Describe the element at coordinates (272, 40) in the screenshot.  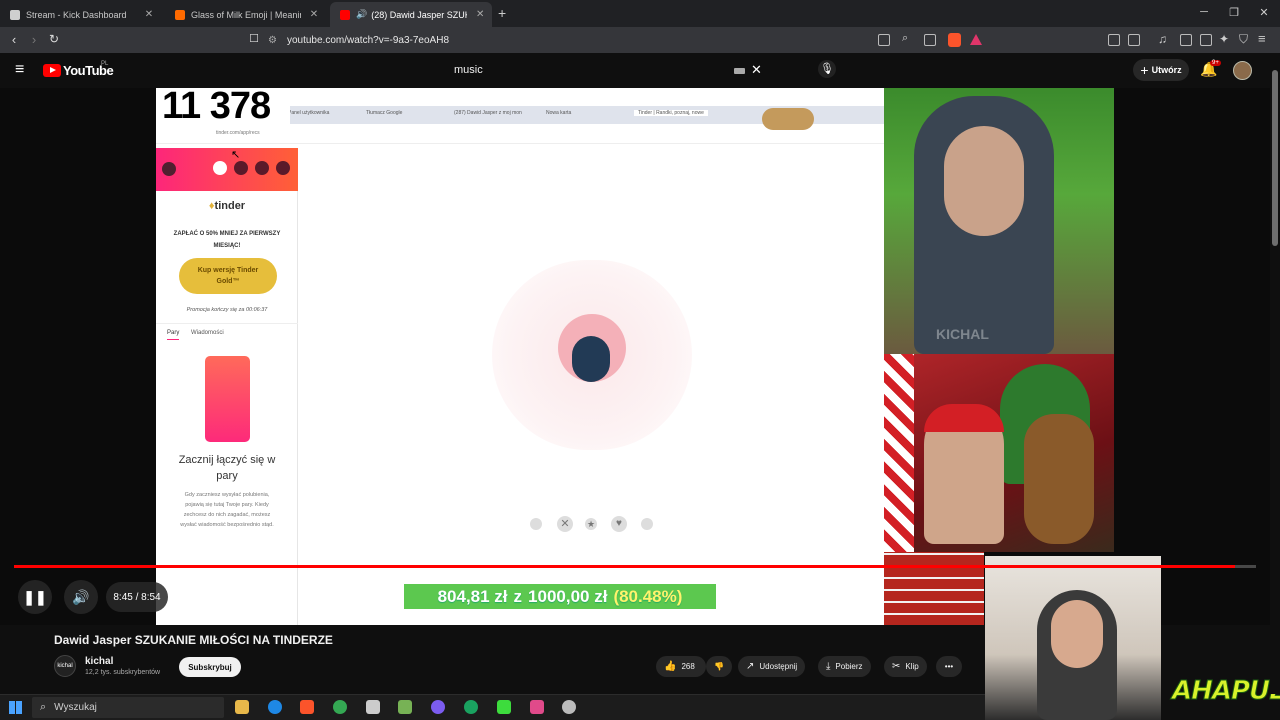
I see `site-info-icon: ⚙` at that location.